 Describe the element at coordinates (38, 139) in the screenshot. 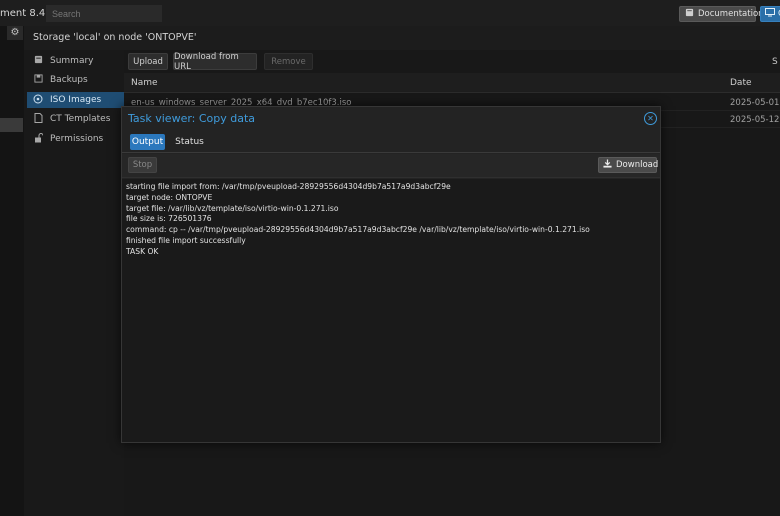

I see `unlock-icon` at that location.